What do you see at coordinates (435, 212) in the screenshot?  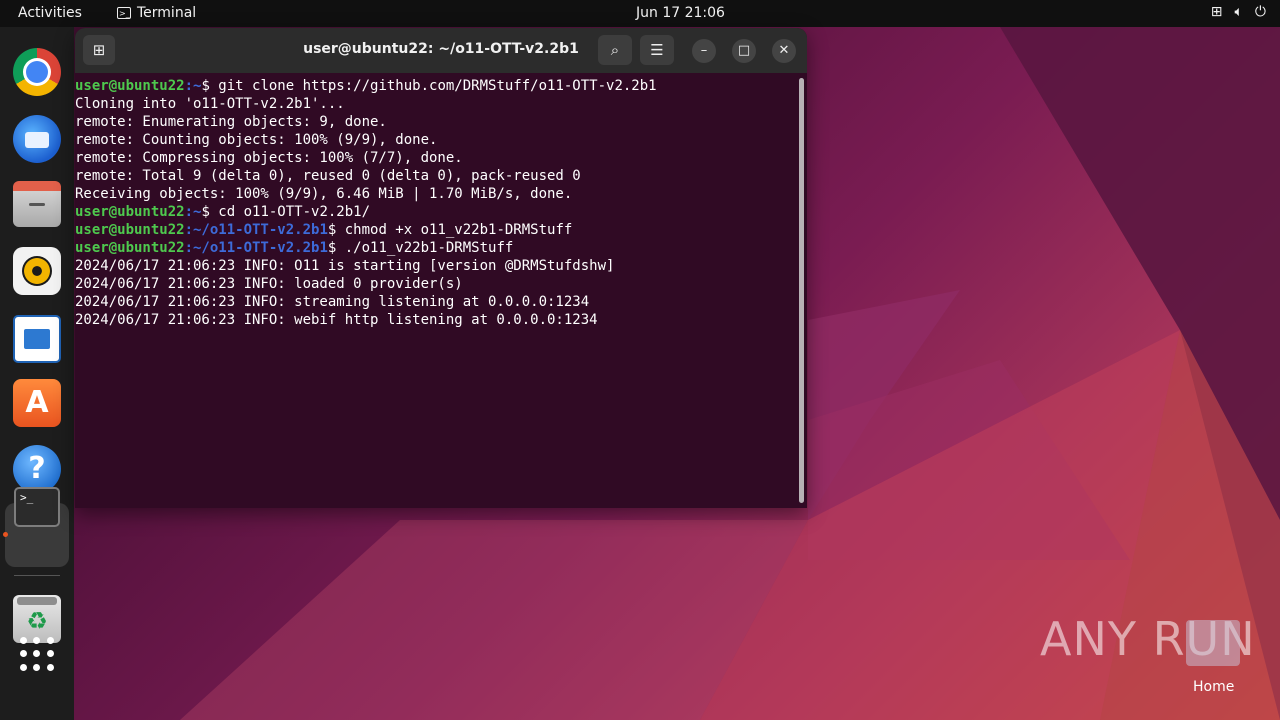 I see `terminal-line: user@ubuntu22:~$ cd o11-OTT-v2.2b1/` at bounding box center [435, 212].